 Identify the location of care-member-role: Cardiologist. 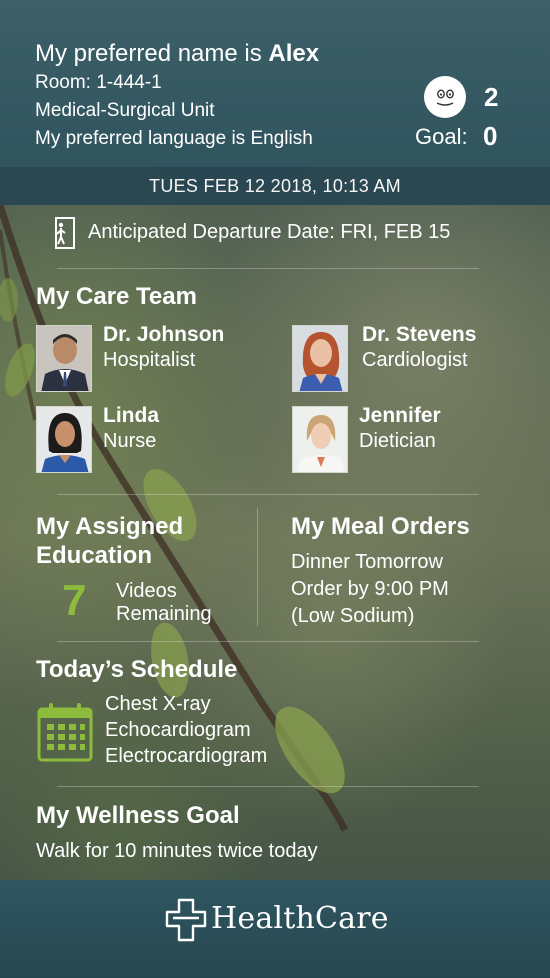
(415, 360).